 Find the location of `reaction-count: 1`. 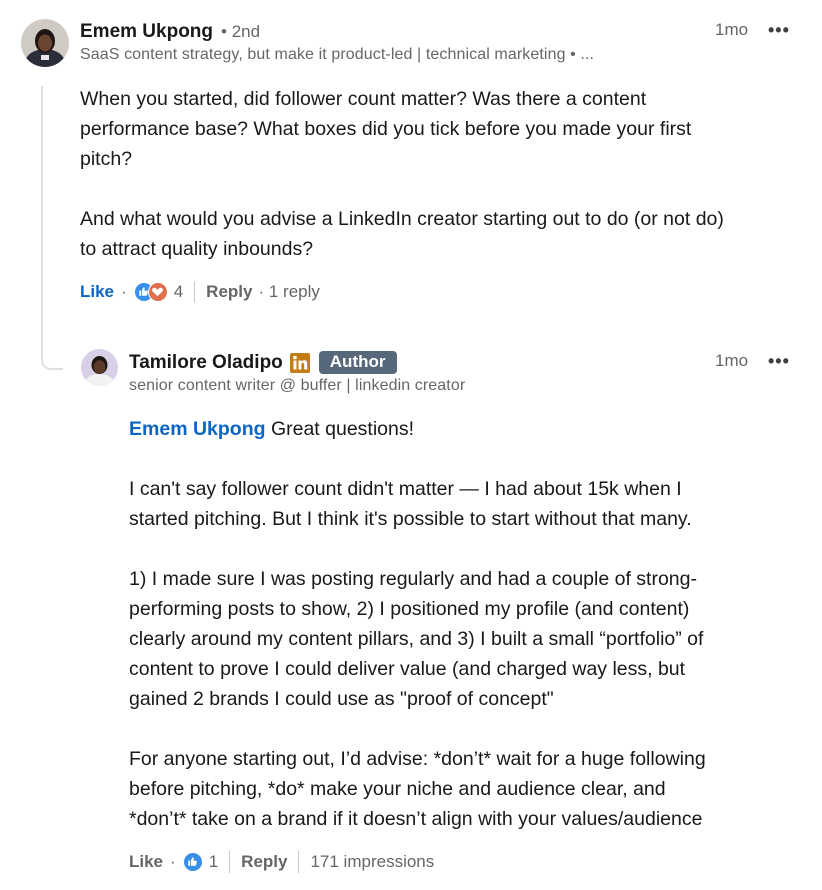

reaction-count: 1 is located at coordinates (213, 862).